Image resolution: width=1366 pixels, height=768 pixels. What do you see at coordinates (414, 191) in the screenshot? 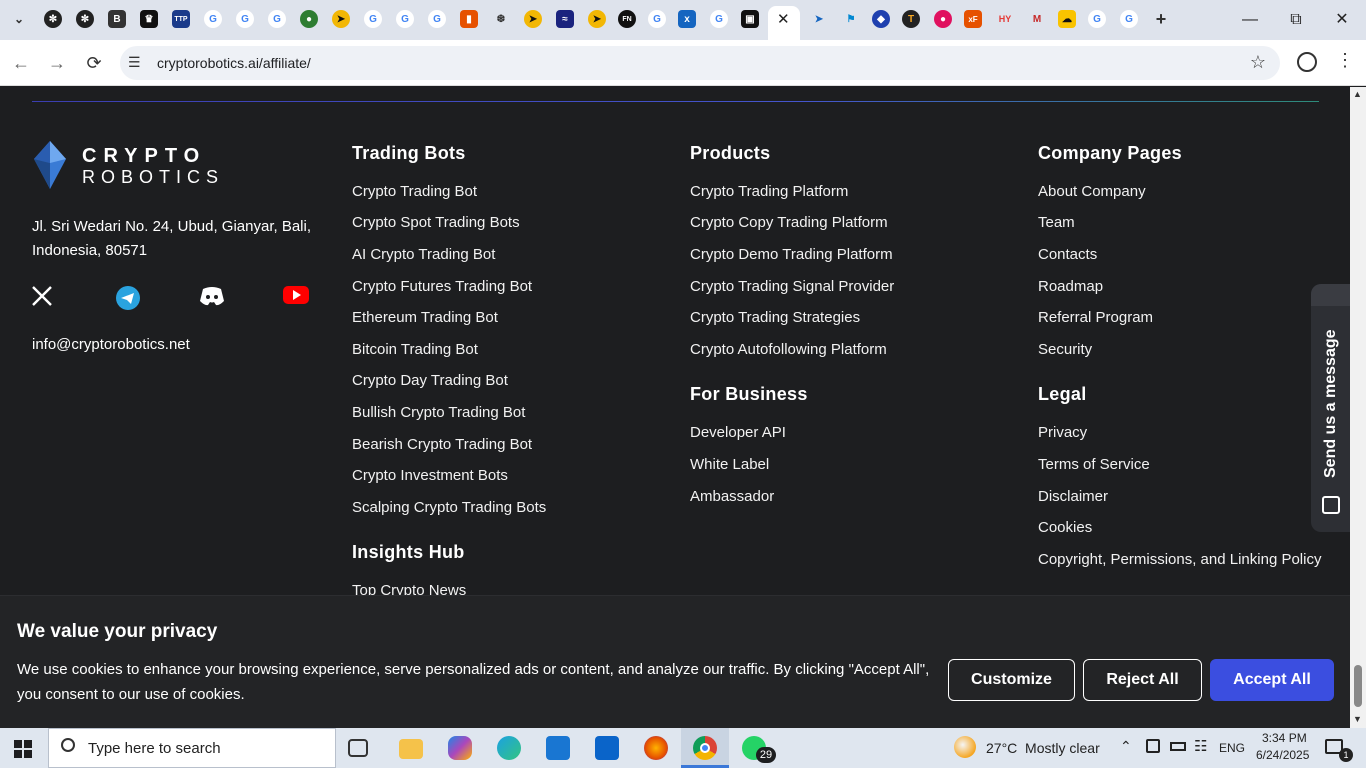
I see `footer-link: Crypto Trading Bot` at bounding box center [414, 191].